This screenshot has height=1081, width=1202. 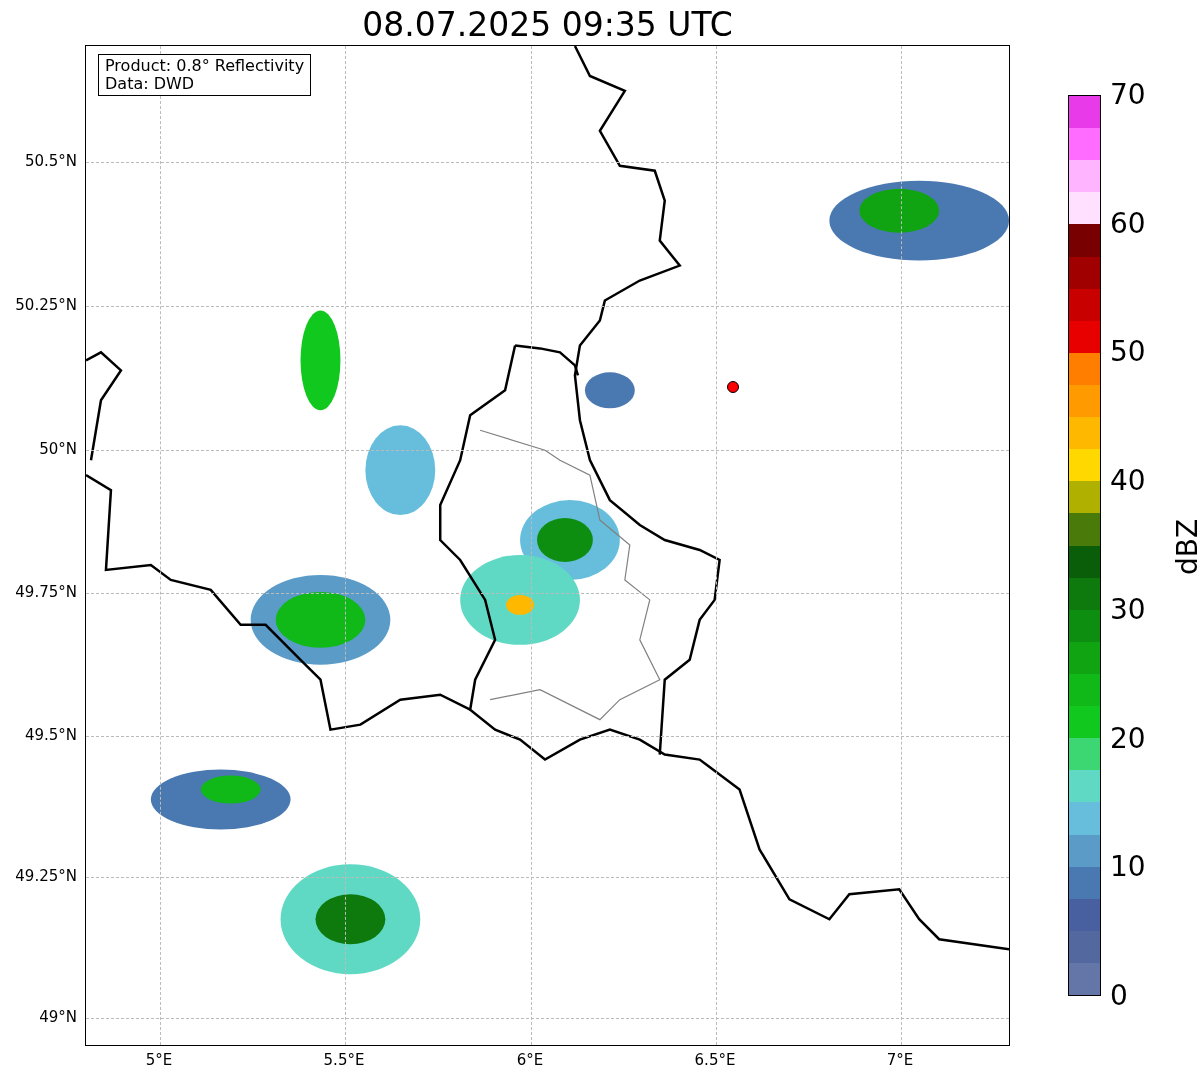 What do you see at coordinates (530, 1060) in the screenshot?
I see `longitude-tick-label: 6°E` at bounding box center [530, 1060].